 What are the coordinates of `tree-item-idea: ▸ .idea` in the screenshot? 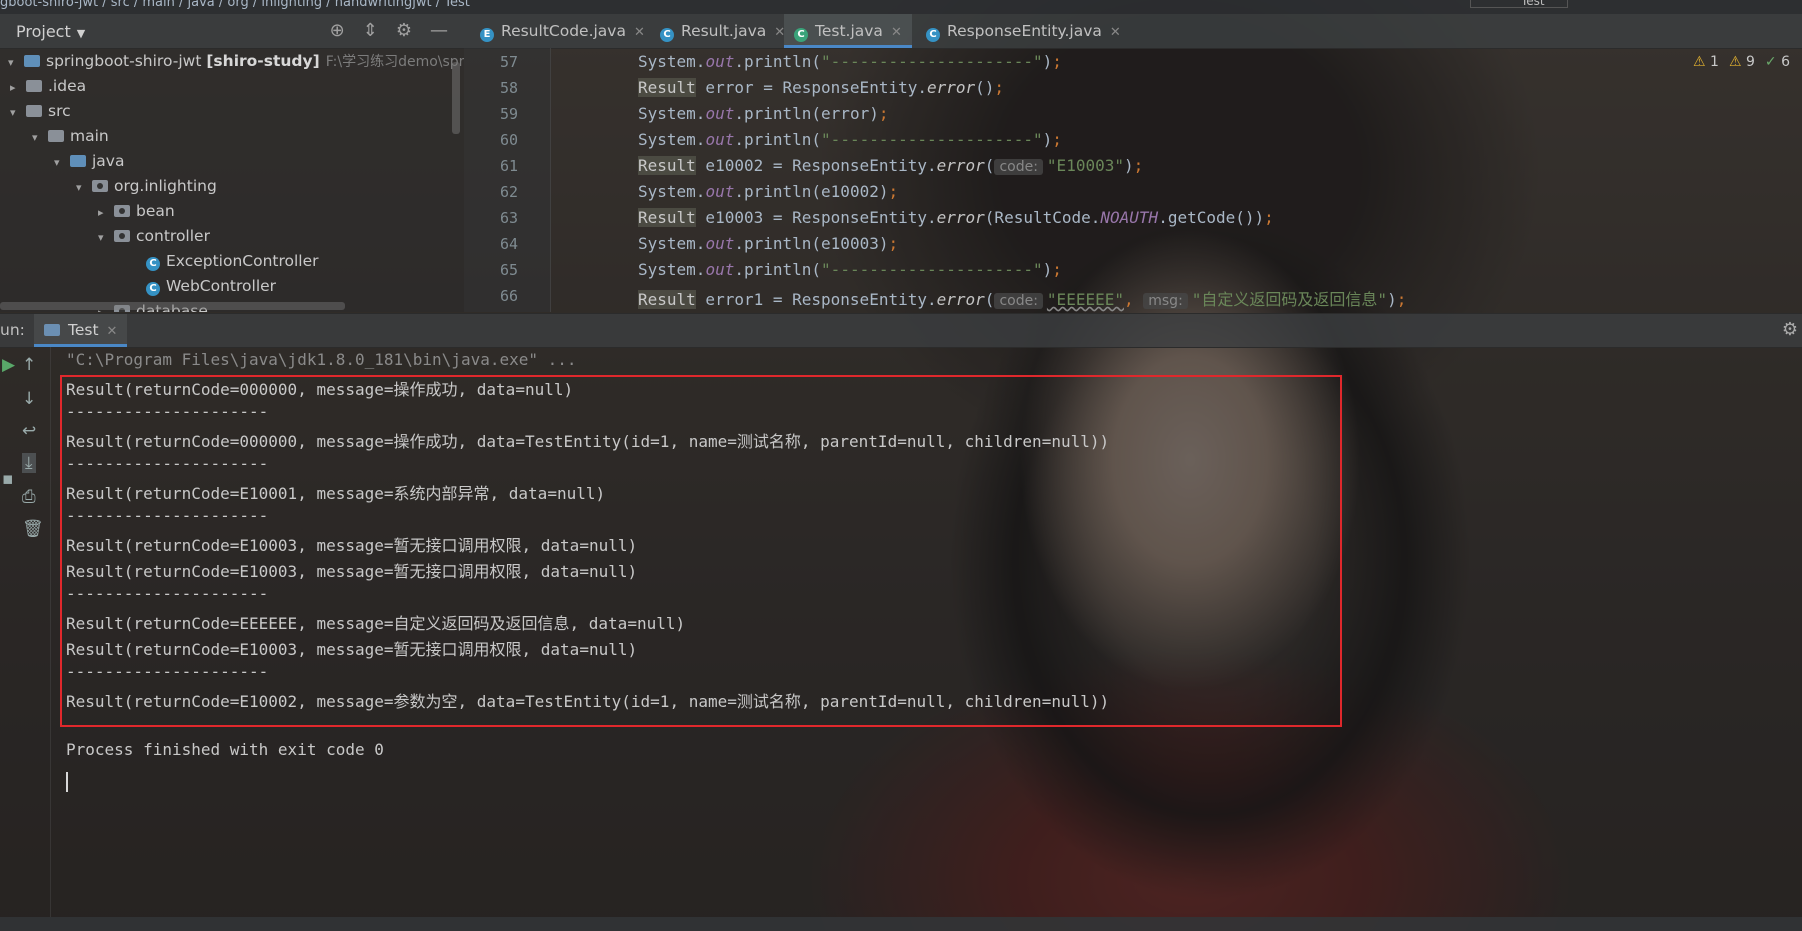 It's located at (48, 86).